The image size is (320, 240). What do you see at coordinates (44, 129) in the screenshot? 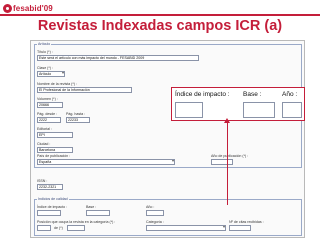
I see `publisher-label: Editorial :` at bounding box center [44, 129].